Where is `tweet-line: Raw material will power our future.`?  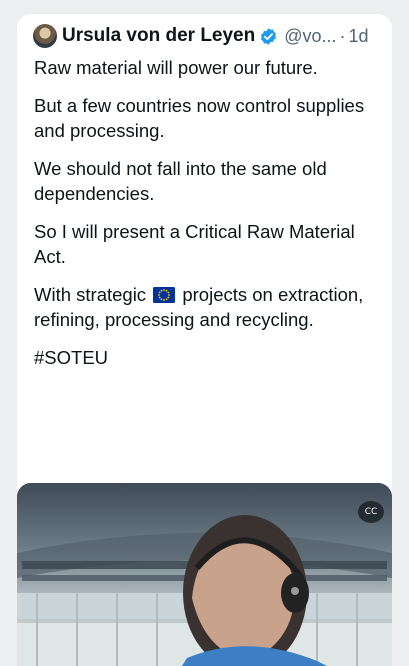
tweet-line: Raw material will power our future. is located at coordinates (176, 67).